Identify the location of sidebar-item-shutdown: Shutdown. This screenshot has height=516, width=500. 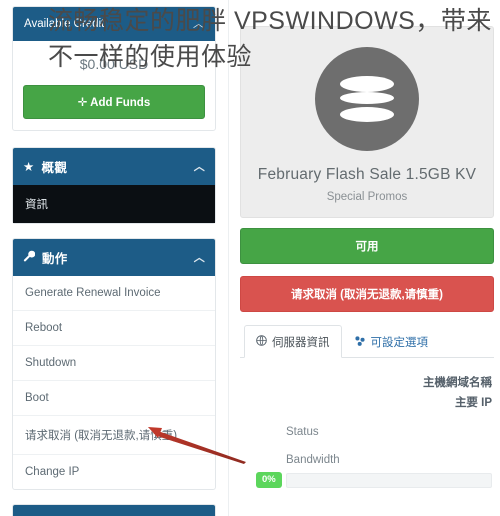
(114, 363).